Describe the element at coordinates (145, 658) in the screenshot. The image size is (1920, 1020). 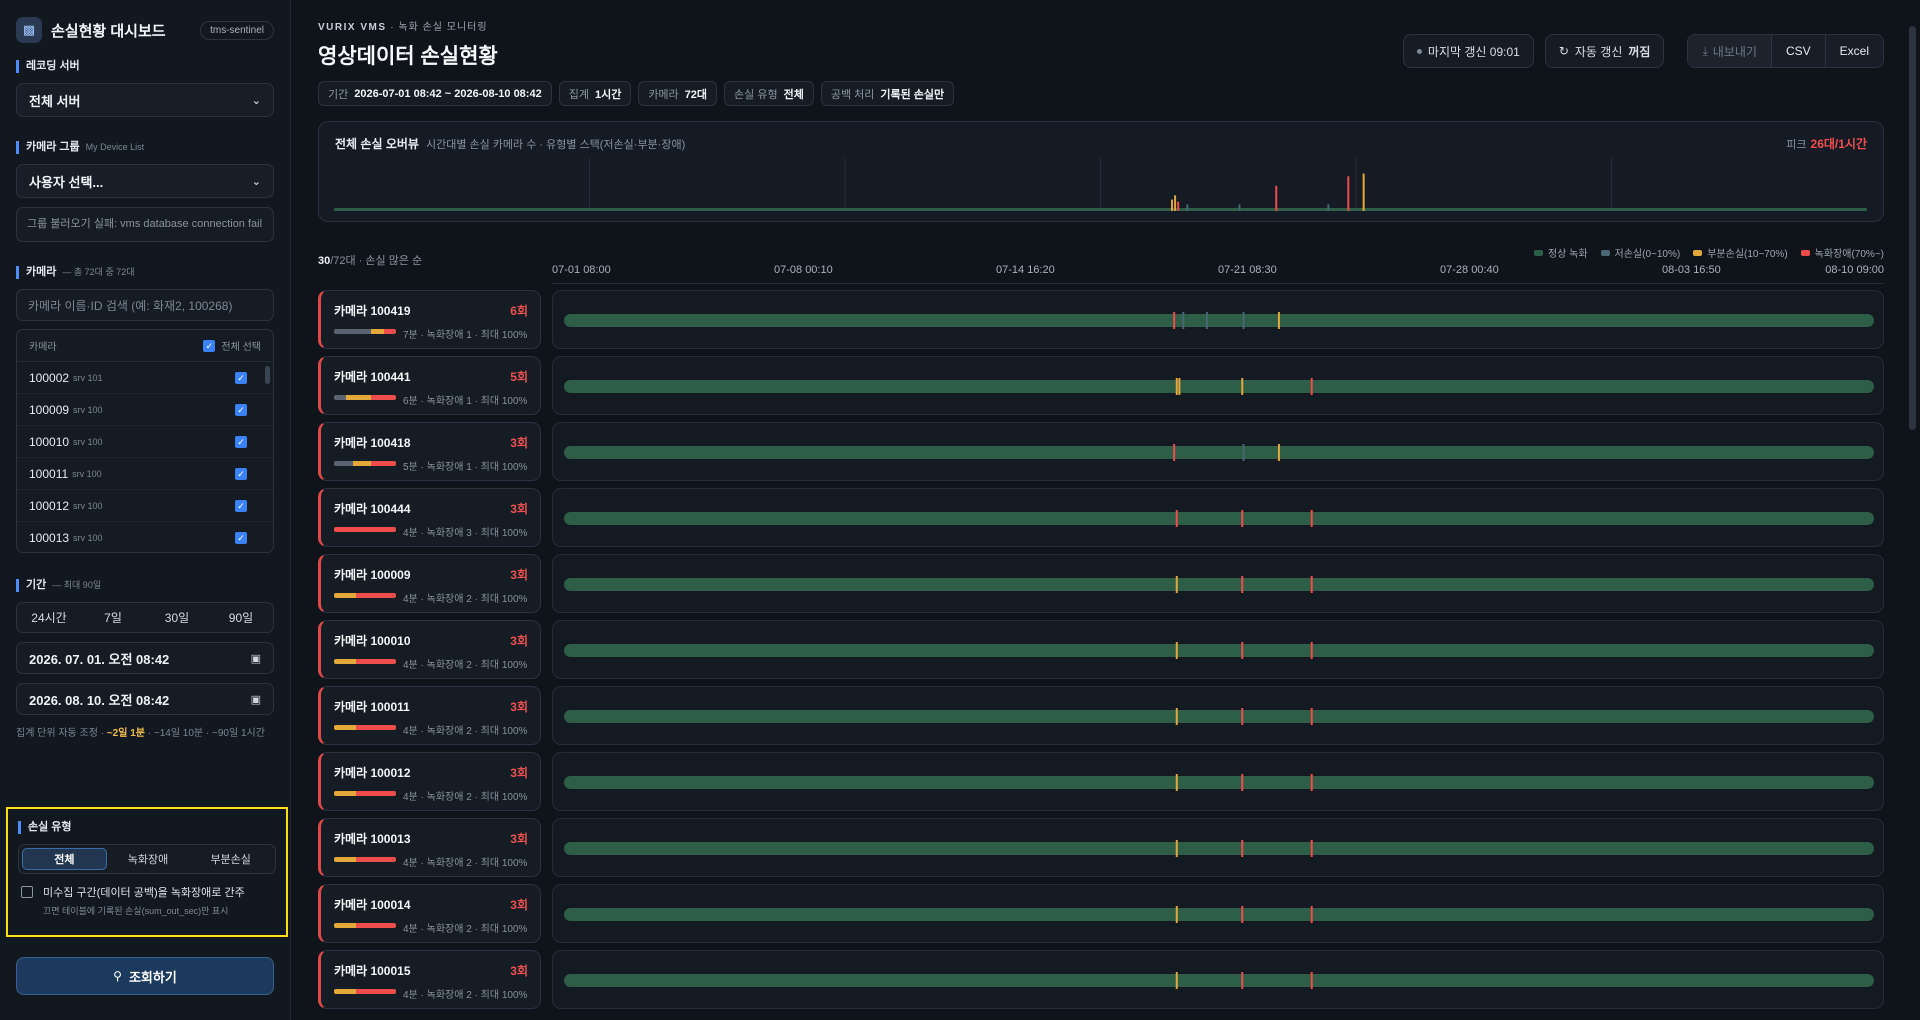
I see `start-date-field: 2026. 07. 01. 오전 08:42 ▣` at that location.